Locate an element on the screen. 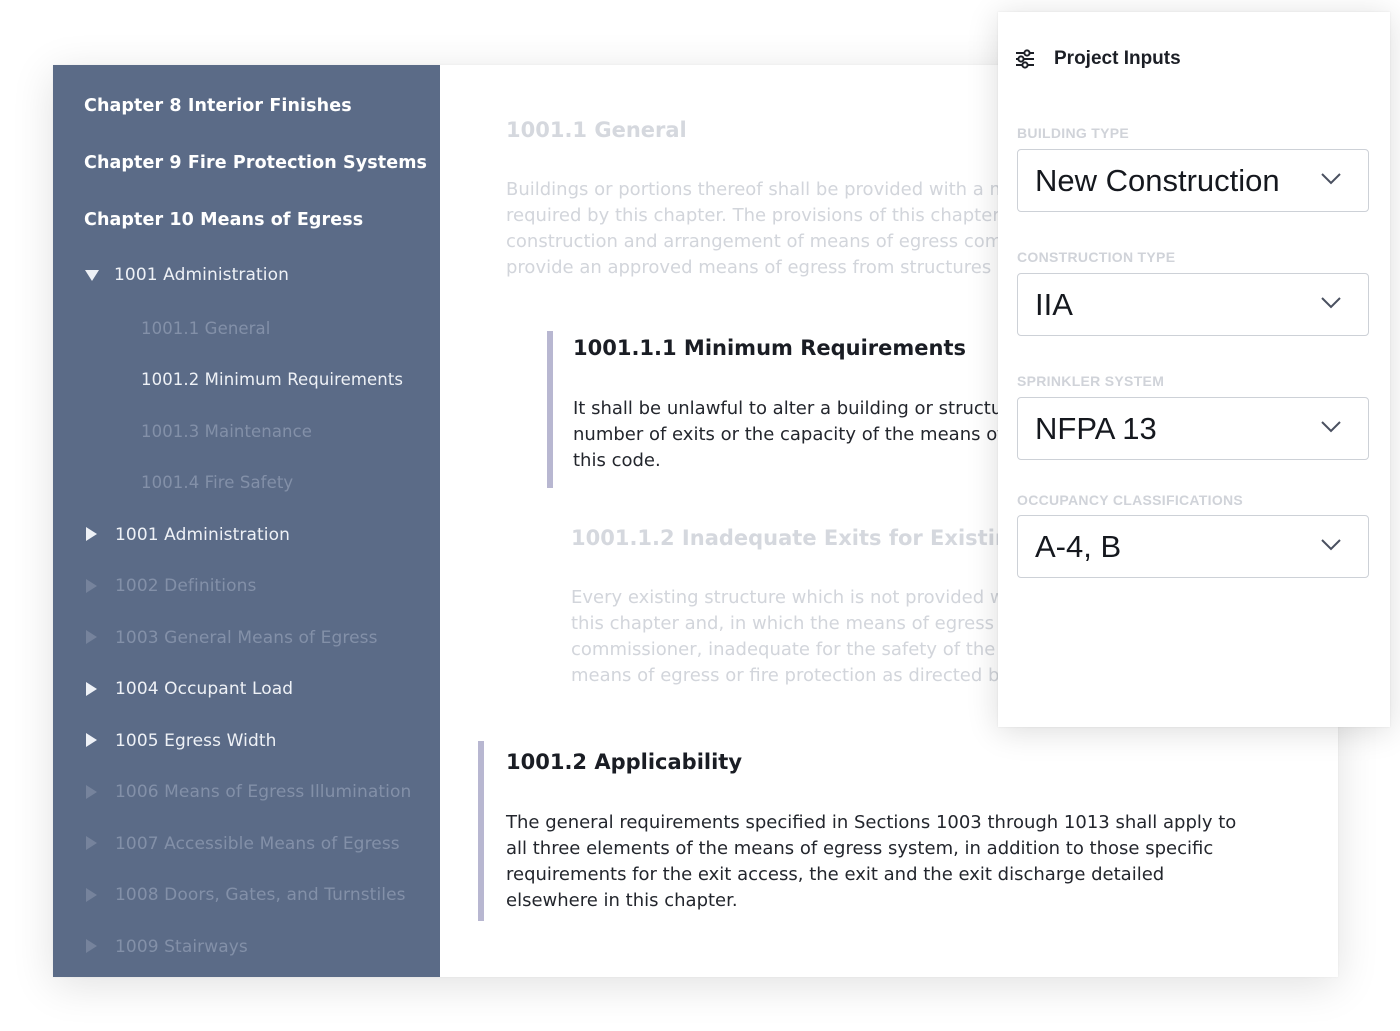 This screenshot has height=1031, width=1400. sidebar-section-1007: 1007 Accessible Means of Egress is located at coordinates (257, 844).